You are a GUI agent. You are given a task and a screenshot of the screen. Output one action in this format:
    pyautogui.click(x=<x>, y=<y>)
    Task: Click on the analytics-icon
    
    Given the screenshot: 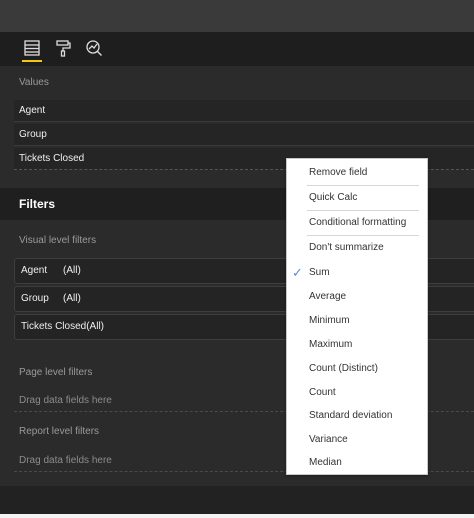 What is the action you would take?
    pyautogui.click(x=94, y=49)
    